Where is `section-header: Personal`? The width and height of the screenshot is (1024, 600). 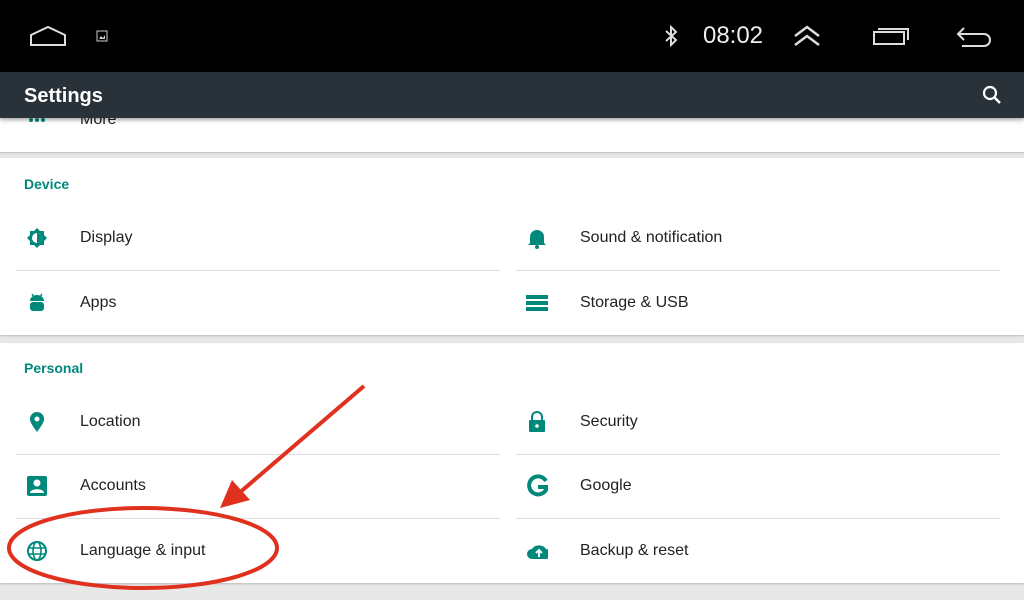 section-header: Personal is located at coordinates (54, 368).